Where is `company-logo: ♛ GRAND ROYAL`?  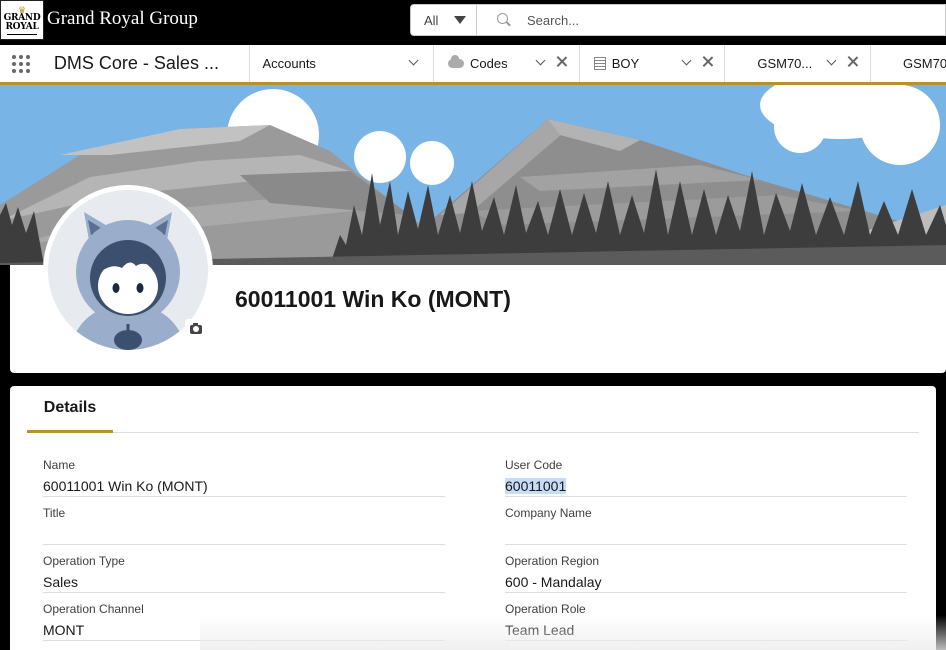
company-logo: ♛ GRAND ROYAL is located at coordinates (22, 20).